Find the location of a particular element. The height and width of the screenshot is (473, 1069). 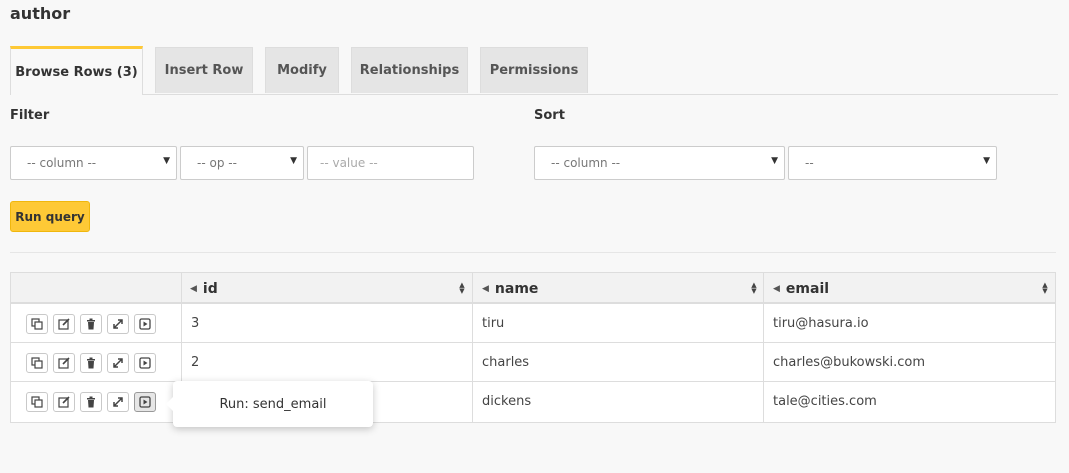

run-query-button: Run query is located at coordinates (50, 216).